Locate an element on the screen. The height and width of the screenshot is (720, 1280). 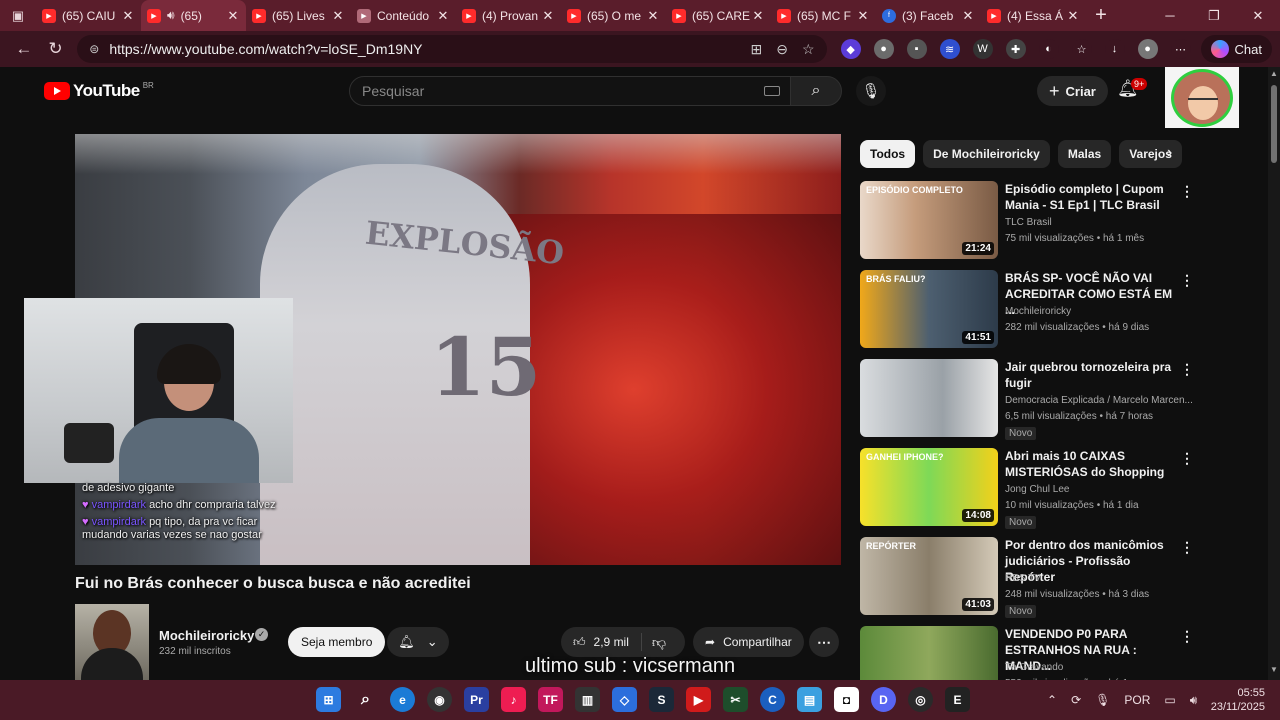
extension-w-icon: W is located at coordinates (982, 49).